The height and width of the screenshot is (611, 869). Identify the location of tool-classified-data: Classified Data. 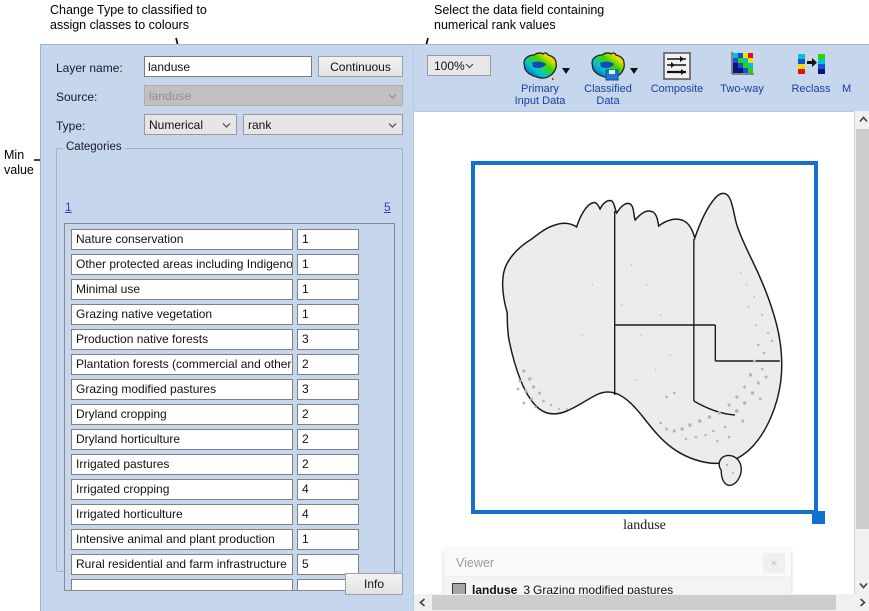
(608, 78).